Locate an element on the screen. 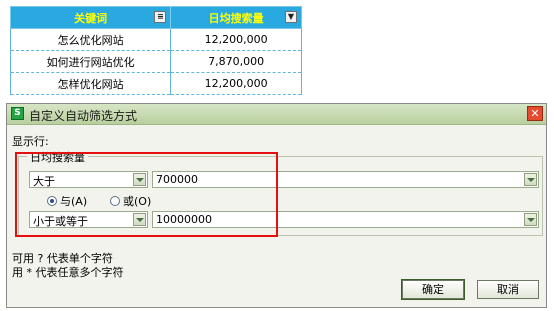  table-row: 怎么优化网站 12,200,000 is located at coordinates (155, 39).